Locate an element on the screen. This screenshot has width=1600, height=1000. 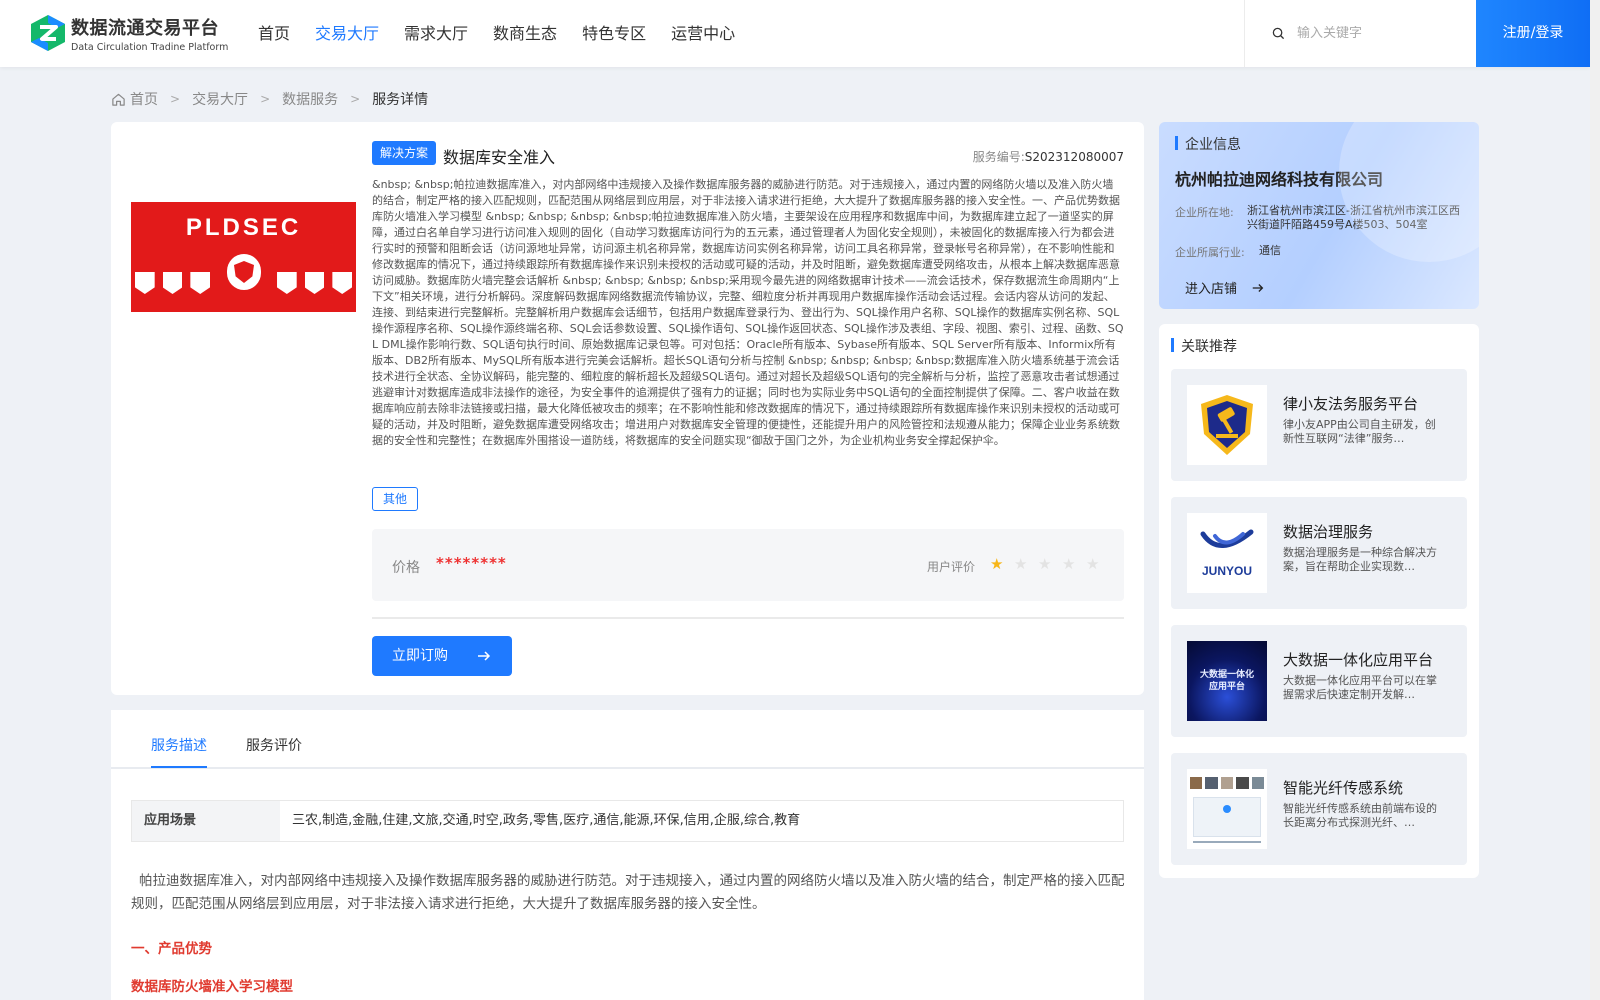
service-title: 数据库安全准入 is located at coordinates (499, 157).